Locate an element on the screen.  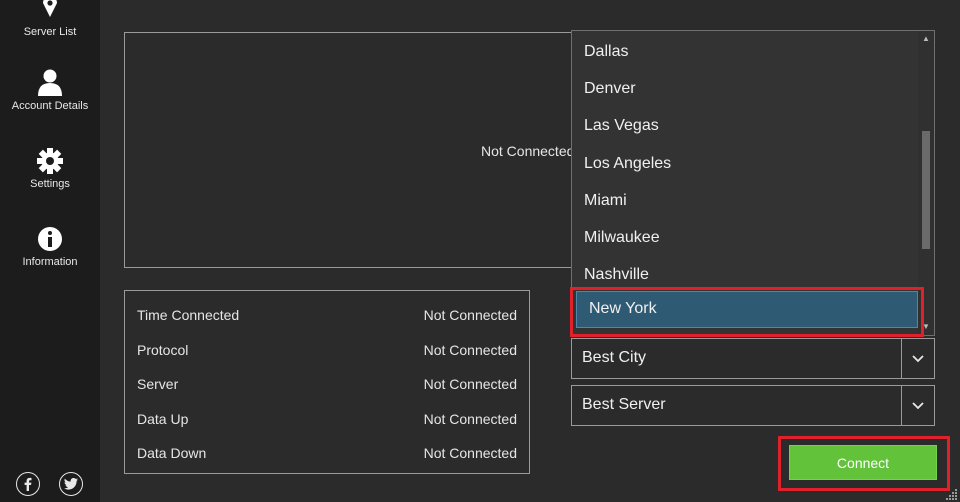
sidebar-item-information: Information is located at coordinates (50, 247).